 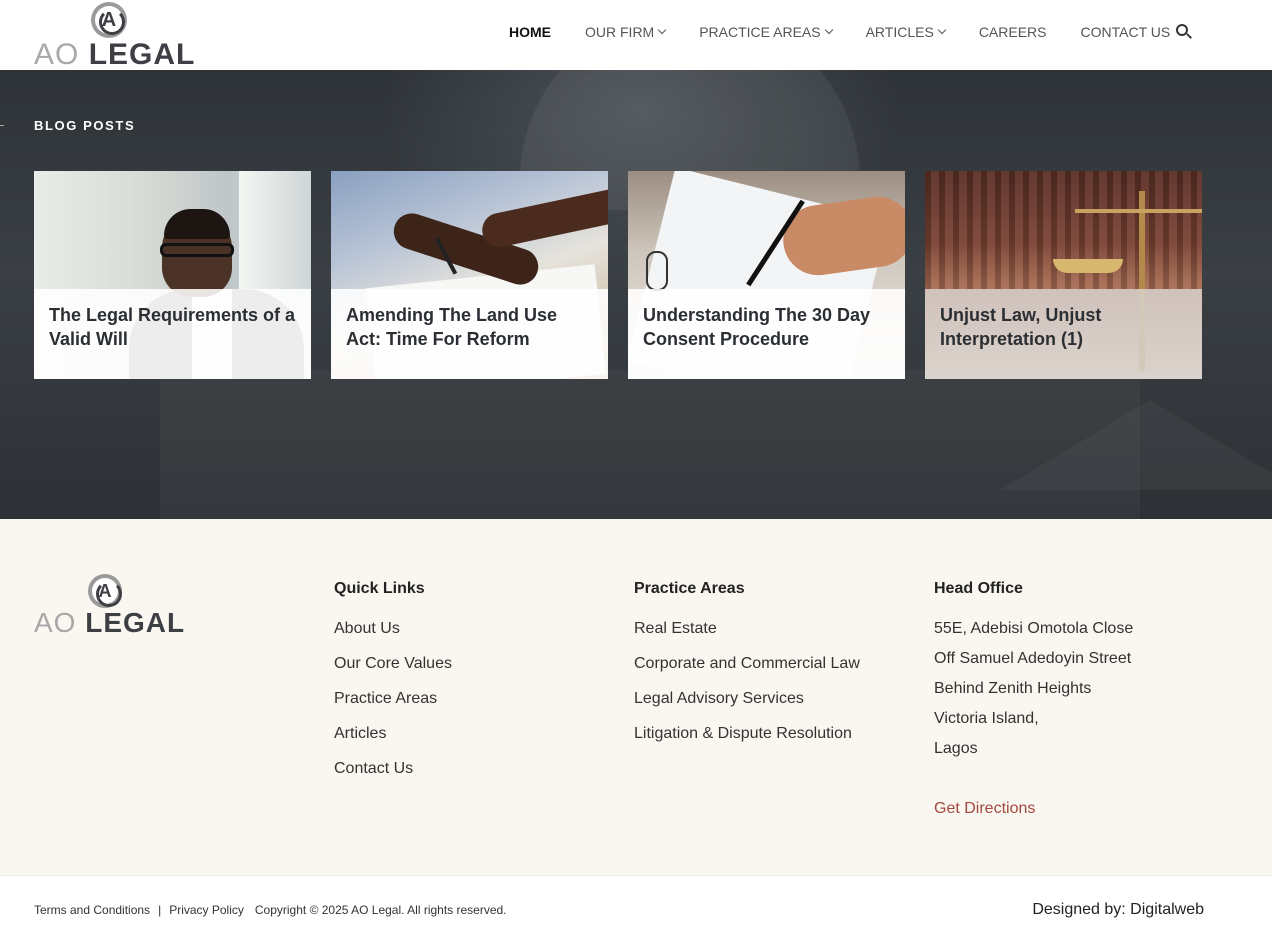 I want to click on column-heading: Head Office, so click(x=978, y=588).